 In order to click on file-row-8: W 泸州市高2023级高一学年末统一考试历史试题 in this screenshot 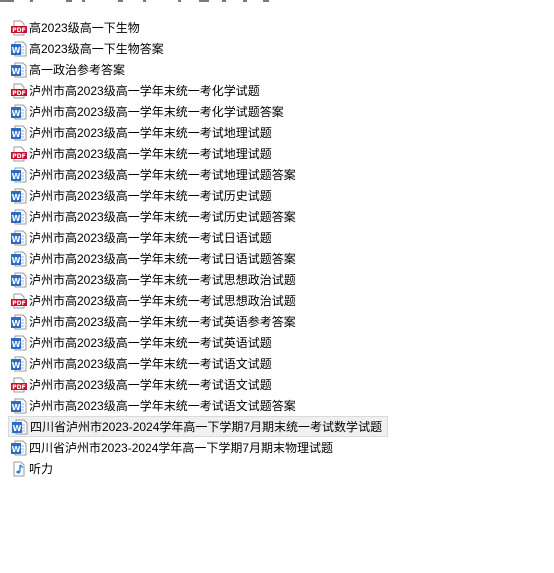, I will do `click(278, 195)`.